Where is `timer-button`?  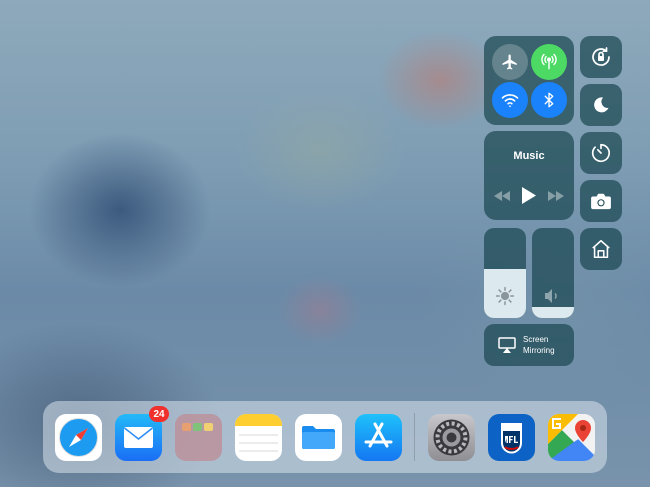 timer-button is located at coordinates (601, 153).